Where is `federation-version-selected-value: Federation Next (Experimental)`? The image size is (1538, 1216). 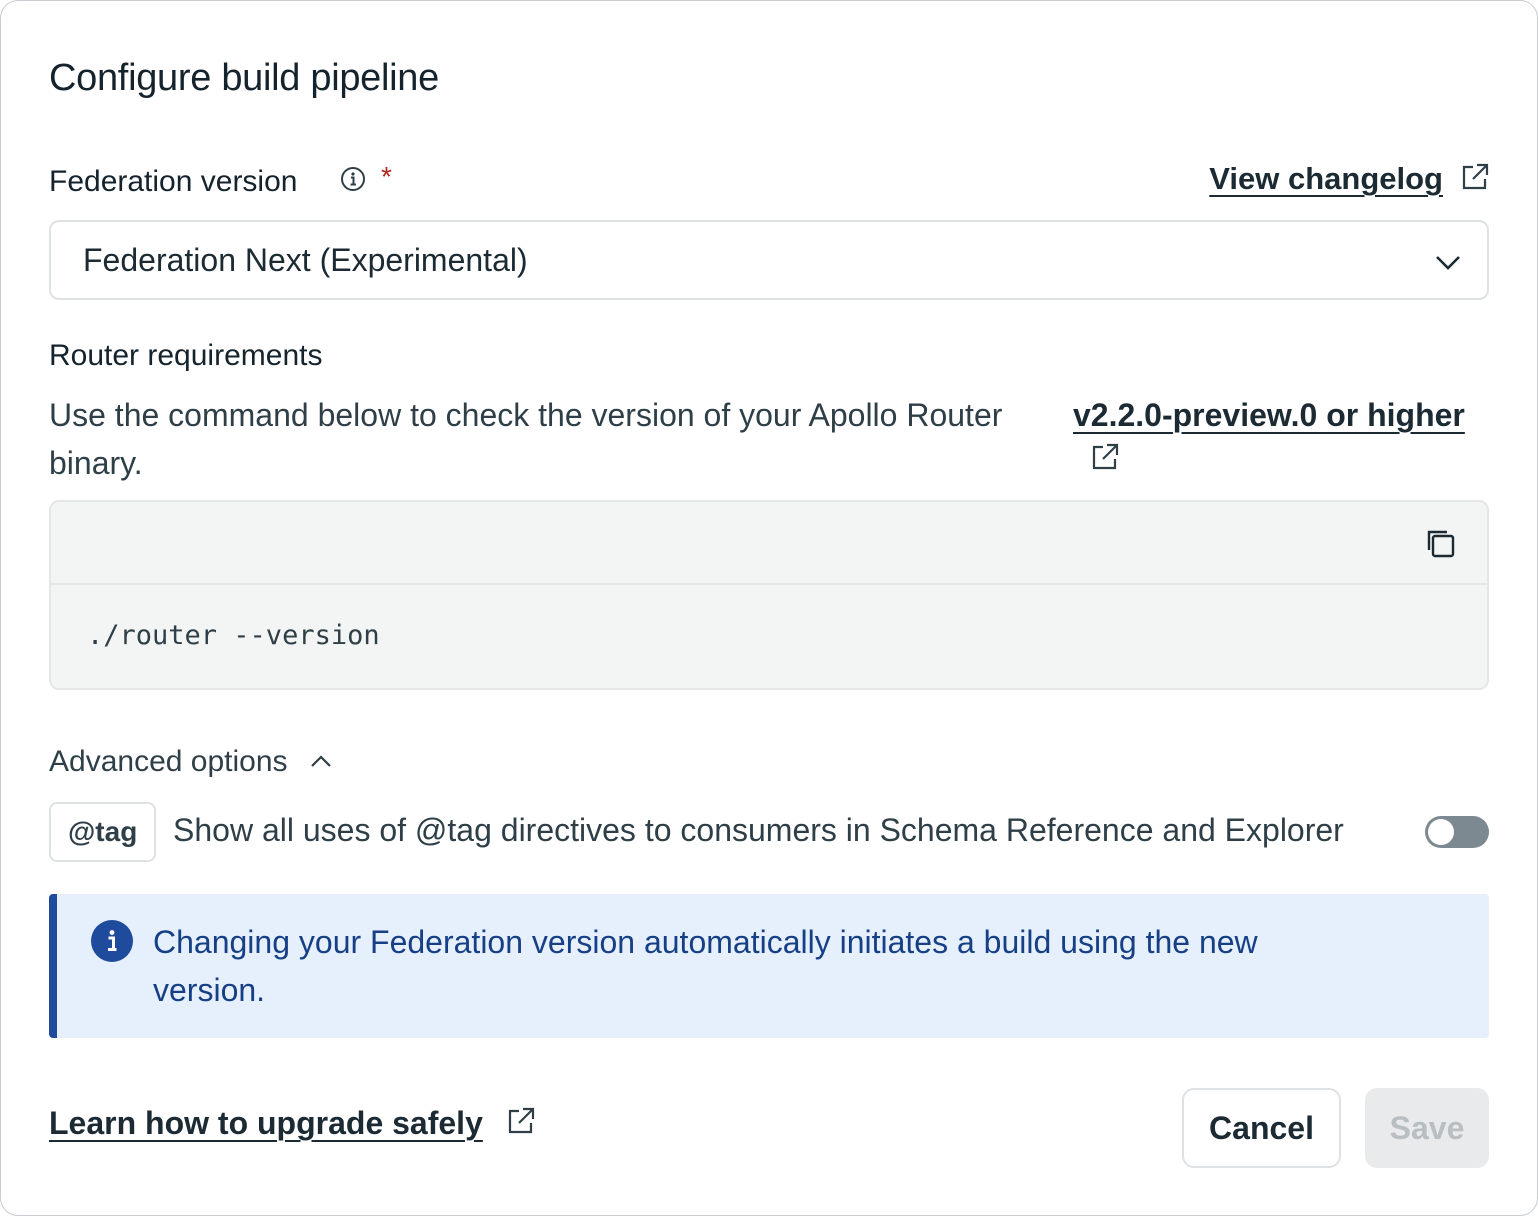
federation-version-selected-value: Federation Next (Experimental) is located at coordinates (305, 260).